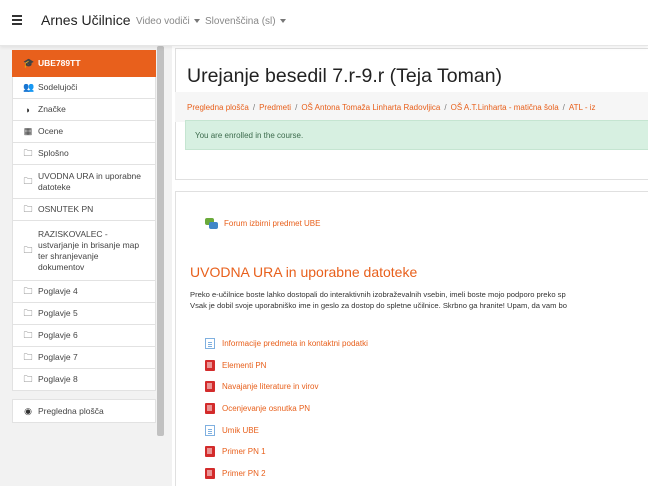  Describe the element at coordinates (58, 313) in the screenshot. I see `sidebar-item-label: Poglavje 5` at that location.